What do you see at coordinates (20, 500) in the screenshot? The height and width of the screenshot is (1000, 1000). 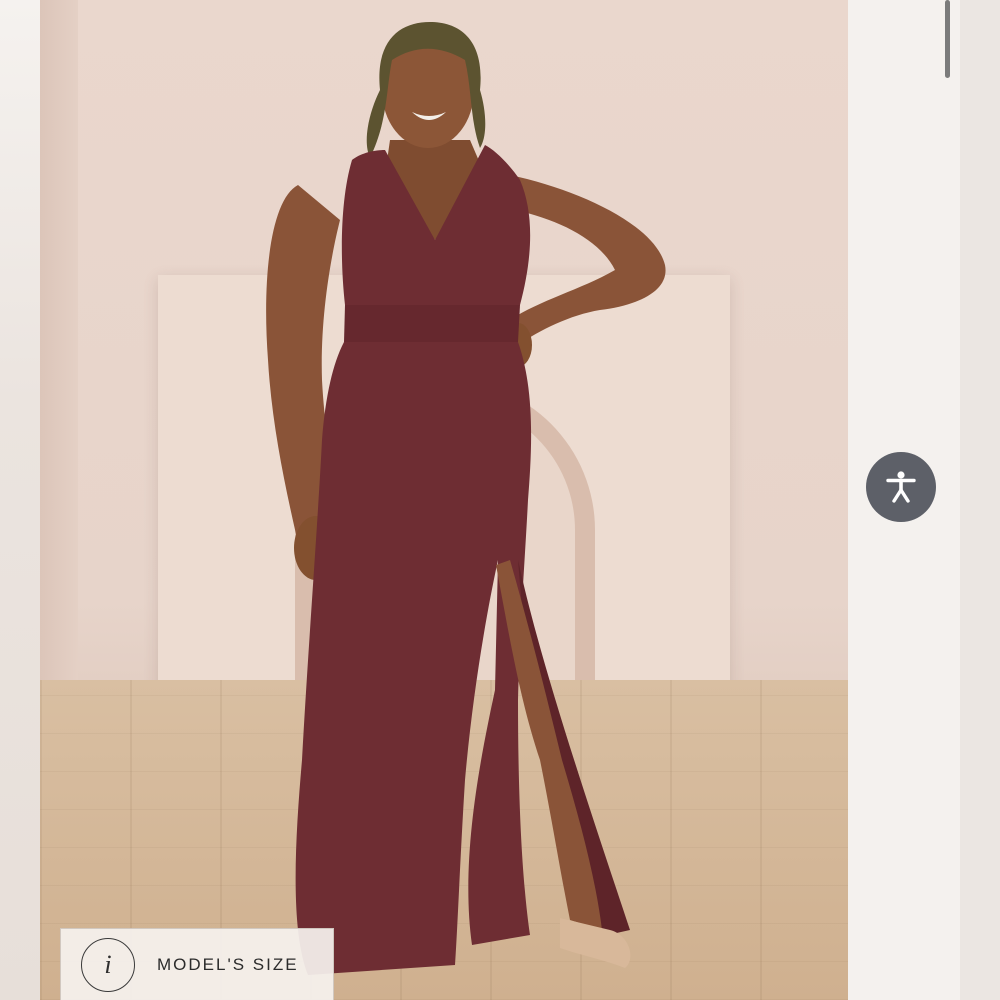 I see `left-page-edge` at bounding box center [20, 500].